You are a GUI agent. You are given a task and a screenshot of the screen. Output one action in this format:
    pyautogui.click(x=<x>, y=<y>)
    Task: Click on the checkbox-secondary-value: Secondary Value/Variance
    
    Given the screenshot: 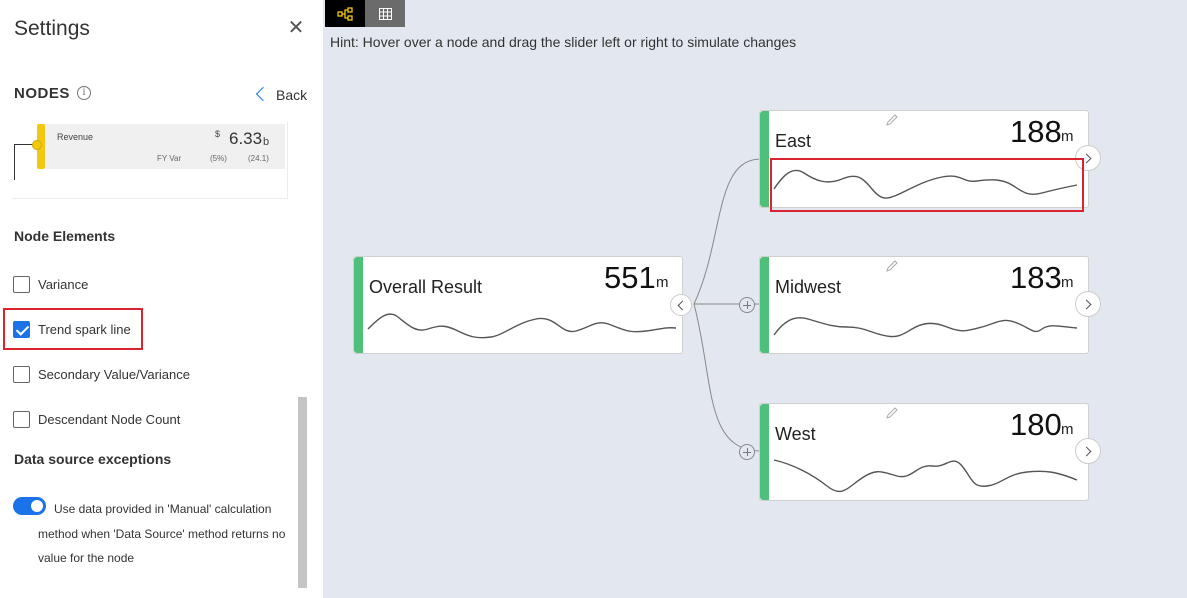 What is the action you would take?
    pyautogui.click(x=101, y=374)
    